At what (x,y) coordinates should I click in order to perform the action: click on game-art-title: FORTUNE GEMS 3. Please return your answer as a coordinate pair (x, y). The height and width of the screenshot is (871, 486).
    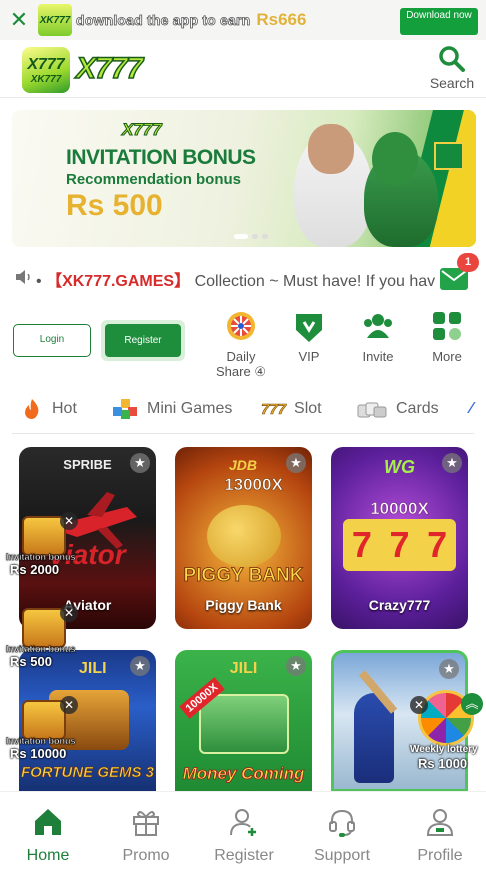
    Looking at the image, I should click on (87, 773).